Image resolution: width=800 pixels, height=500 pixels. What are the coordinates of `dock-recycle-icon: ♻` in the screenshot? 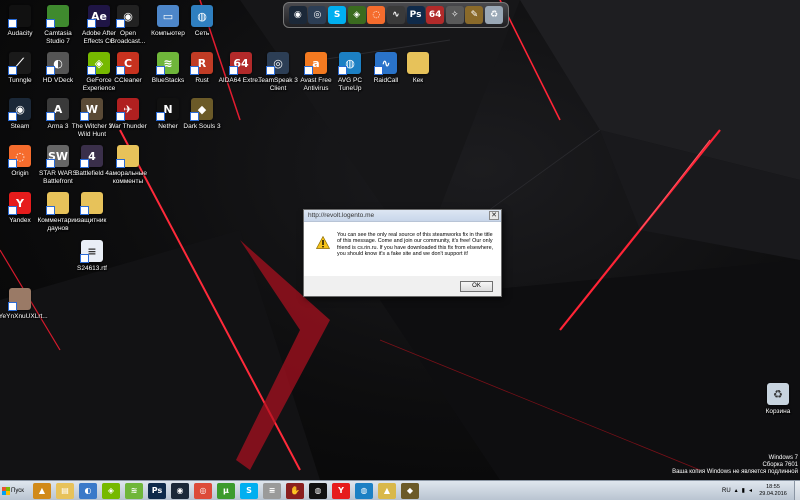 It's located at (494, 15).